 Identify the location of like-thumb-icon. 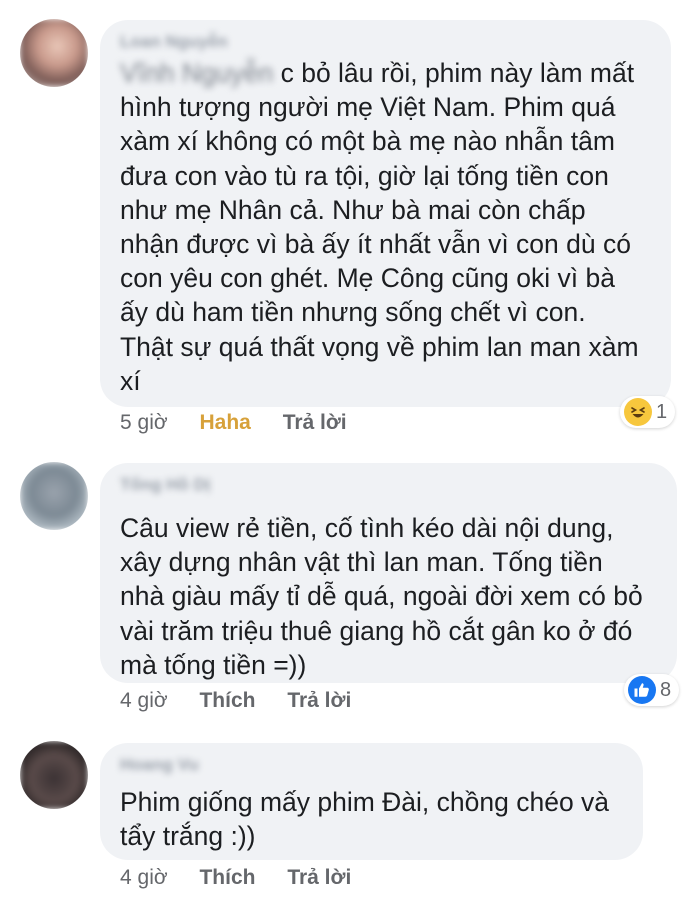
(642, 690).